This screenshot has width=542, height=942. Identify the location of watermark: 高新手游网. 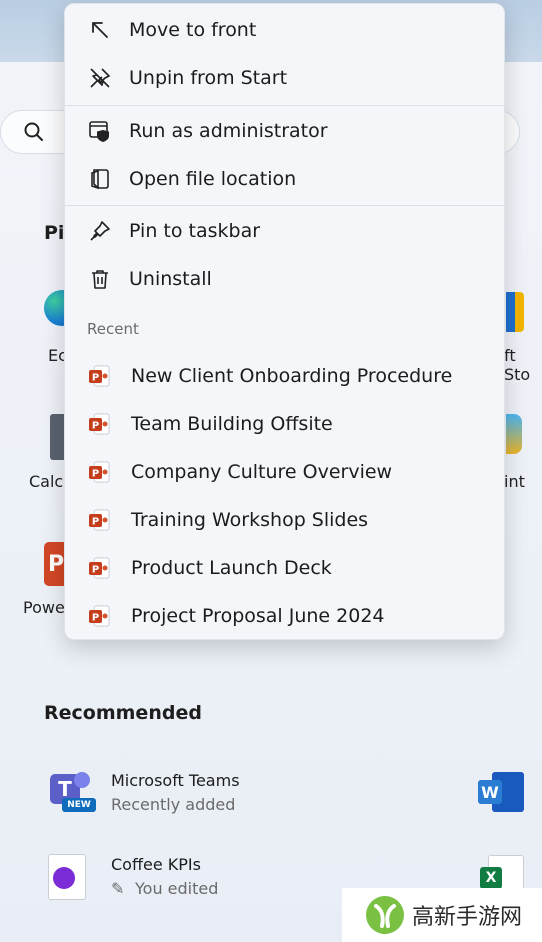
(442, 915).